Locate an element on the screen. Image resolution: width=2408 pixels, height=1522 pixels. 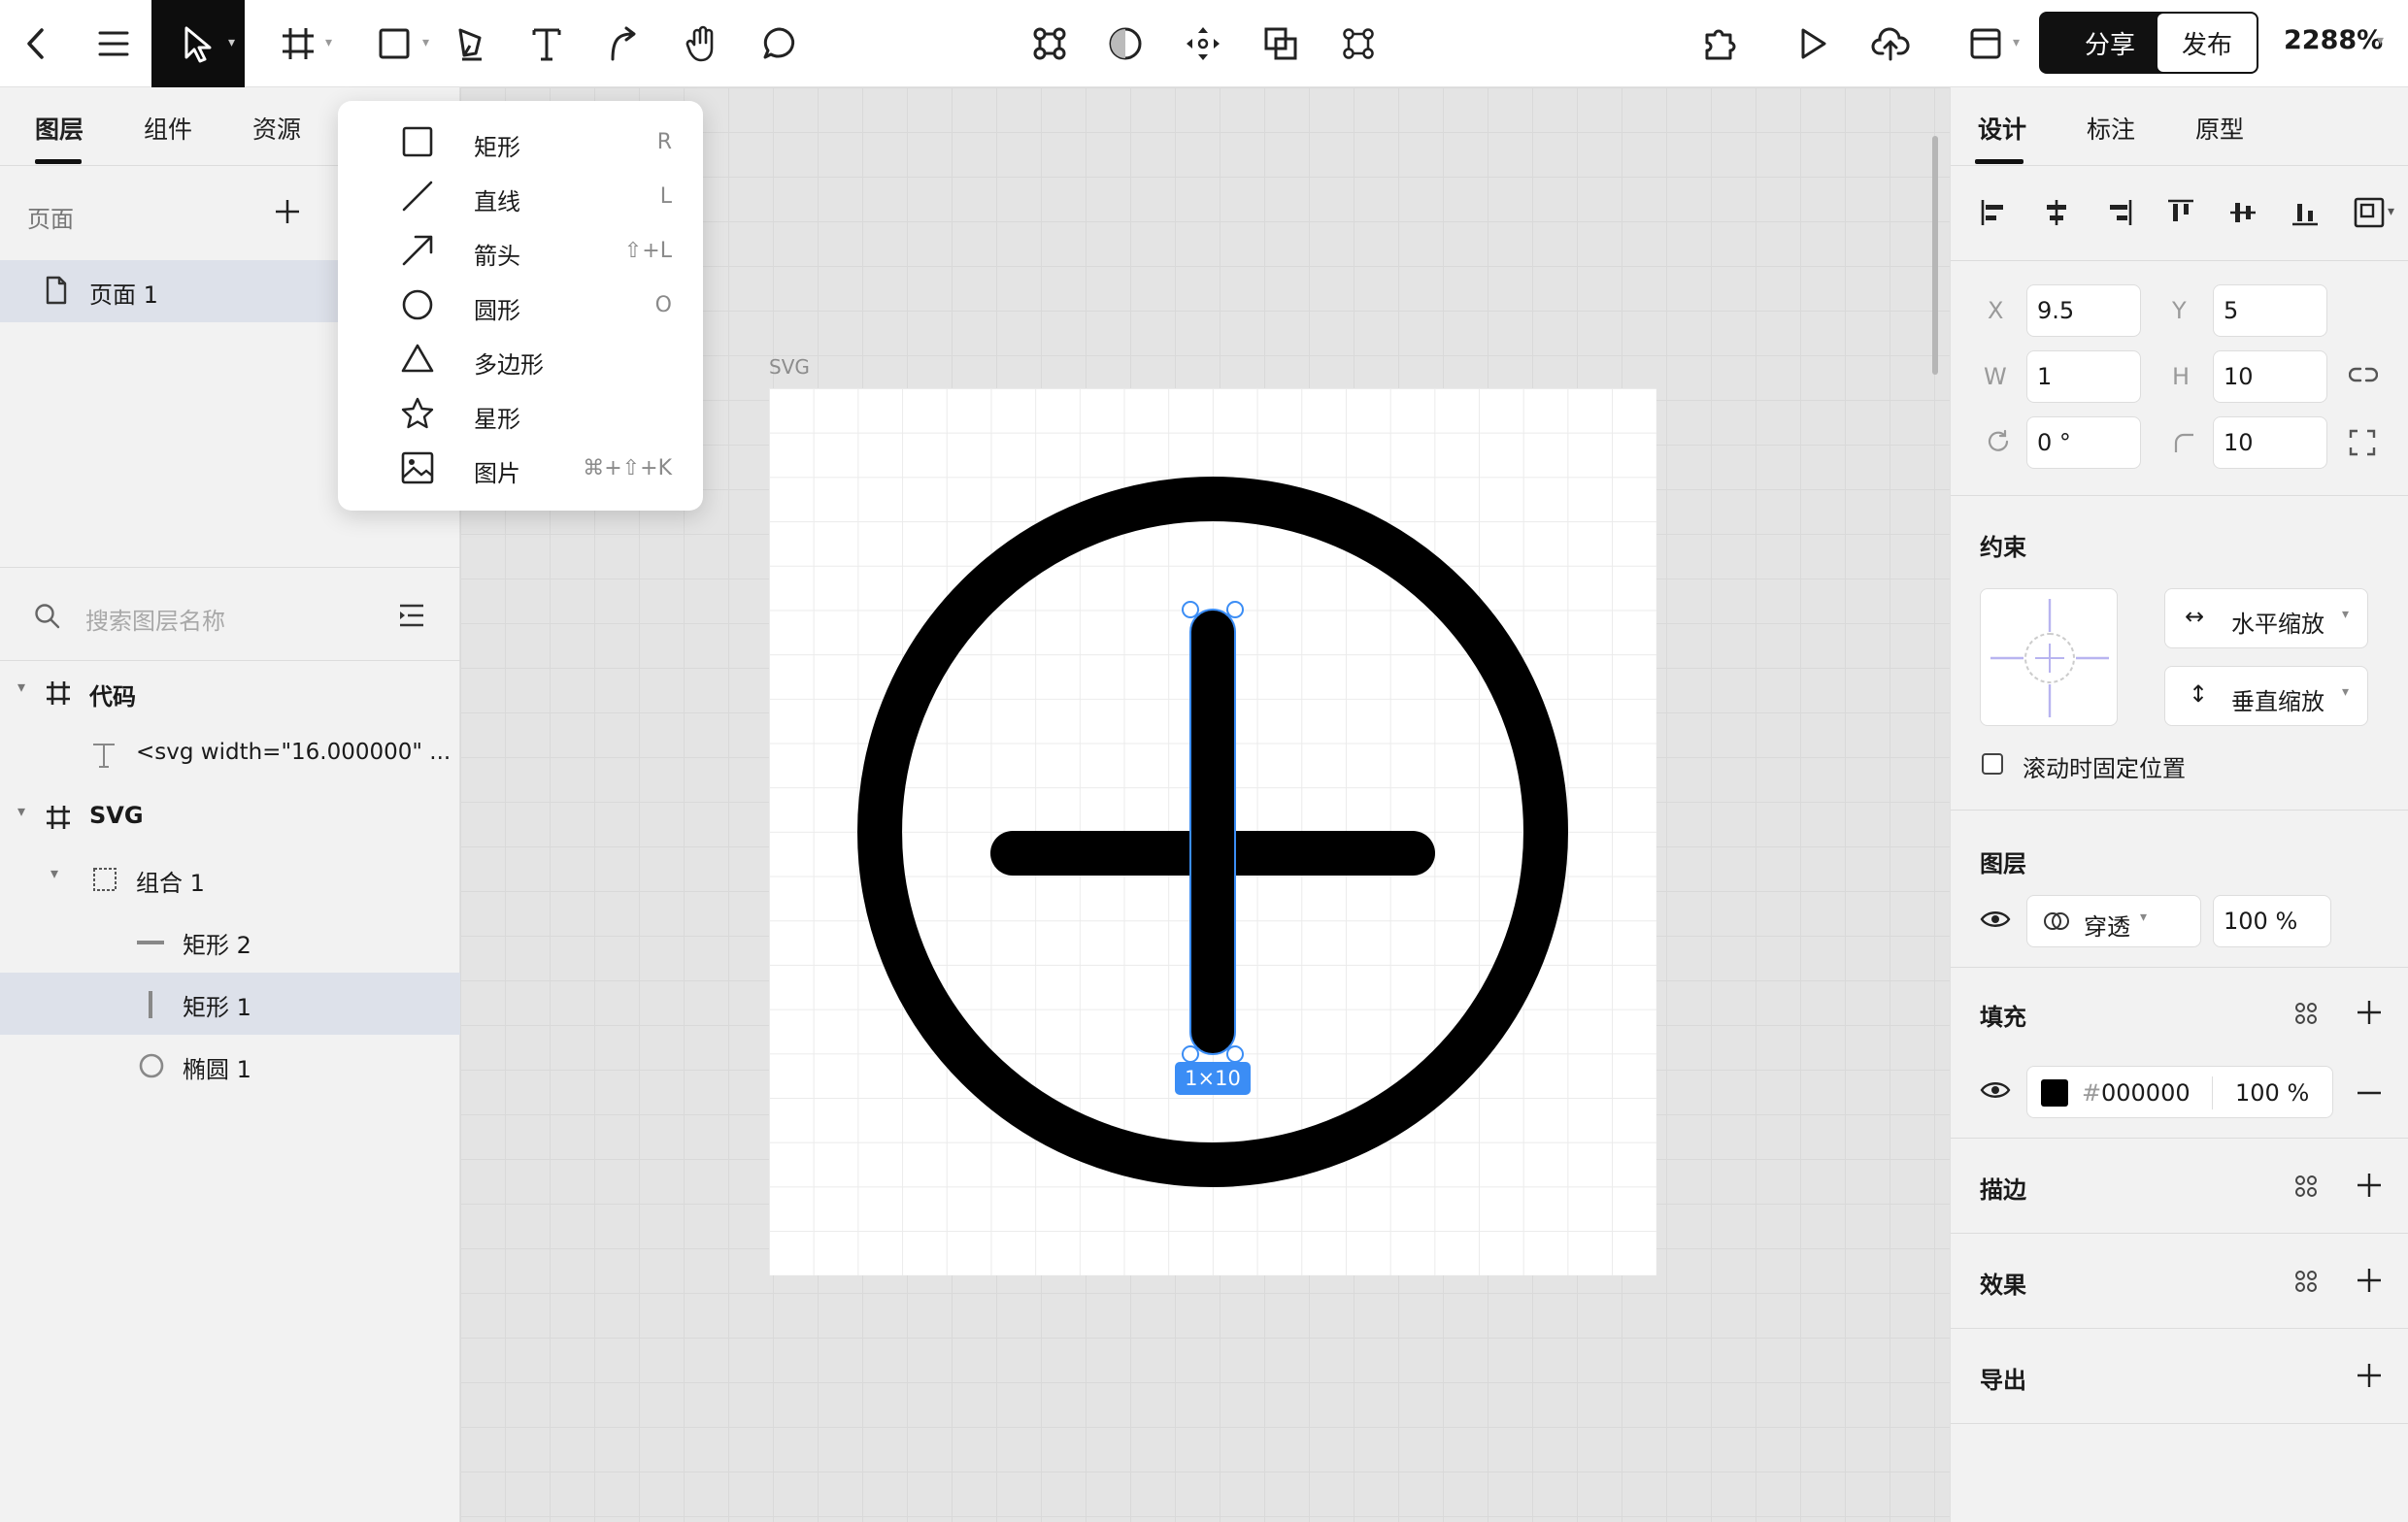
tab-prototype: 原型 is located at coordinates (2219, 129).